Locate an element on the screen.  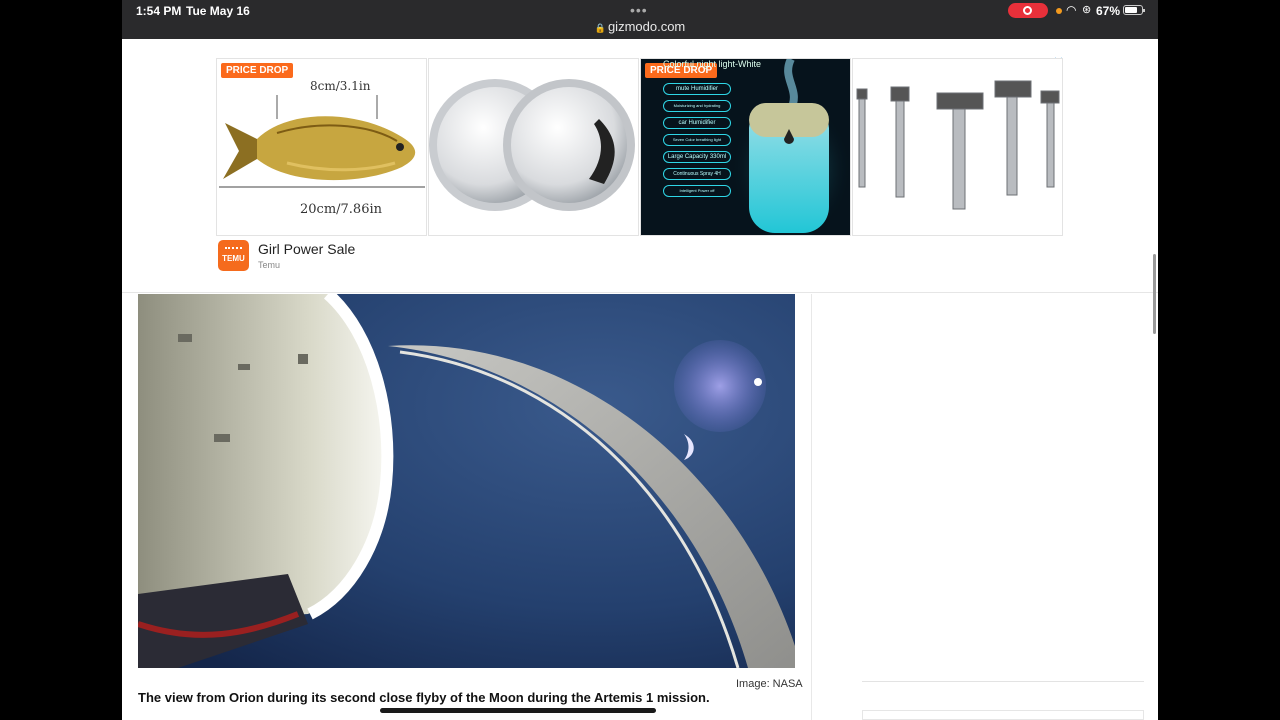
drill-bits-image is located at coordinates (958, 145).